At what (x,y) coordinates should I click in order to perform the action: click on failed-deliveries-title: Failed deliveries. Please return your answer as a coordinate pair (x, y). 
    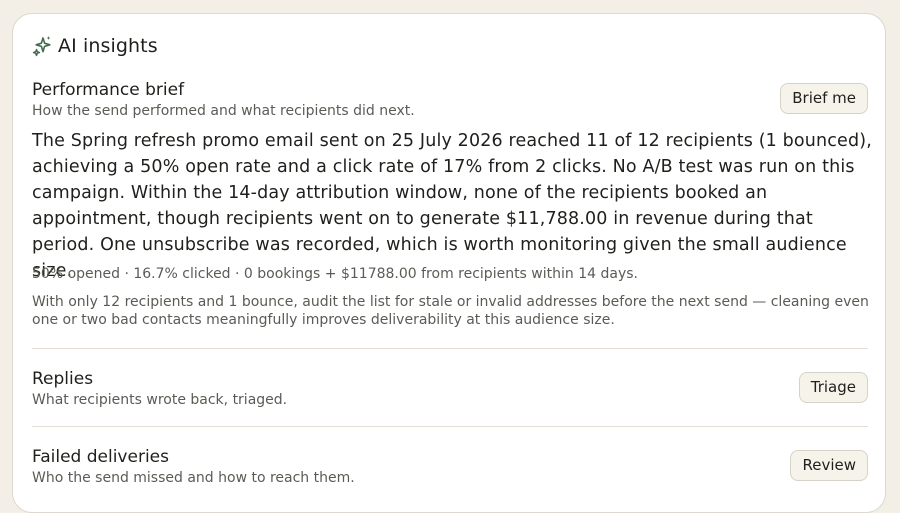
    Looking at the image, I should click on (100, 457).